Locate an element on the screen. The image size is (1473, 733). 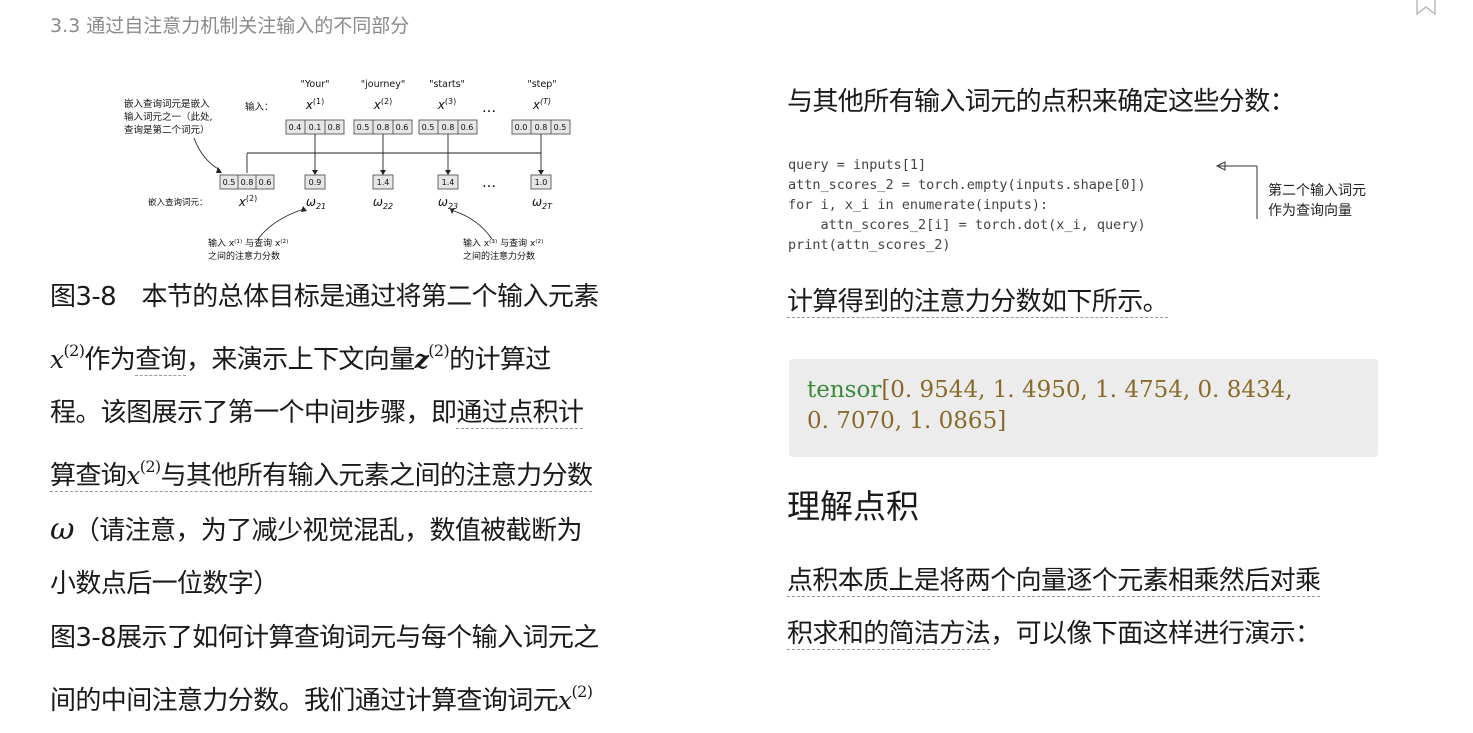
vector-x1: 0.4 0.1 0.8 is located at coordinates (315, 127).